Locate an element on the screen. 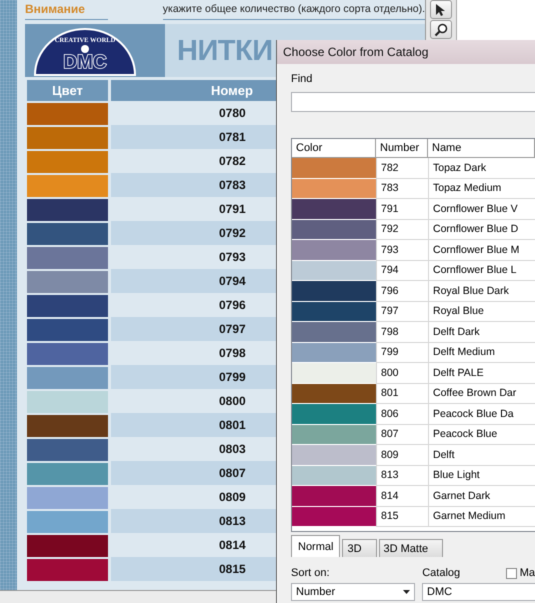 The width and height of the screenshot is (535, 603). find-label: Find is located at coordinates (302, 79).